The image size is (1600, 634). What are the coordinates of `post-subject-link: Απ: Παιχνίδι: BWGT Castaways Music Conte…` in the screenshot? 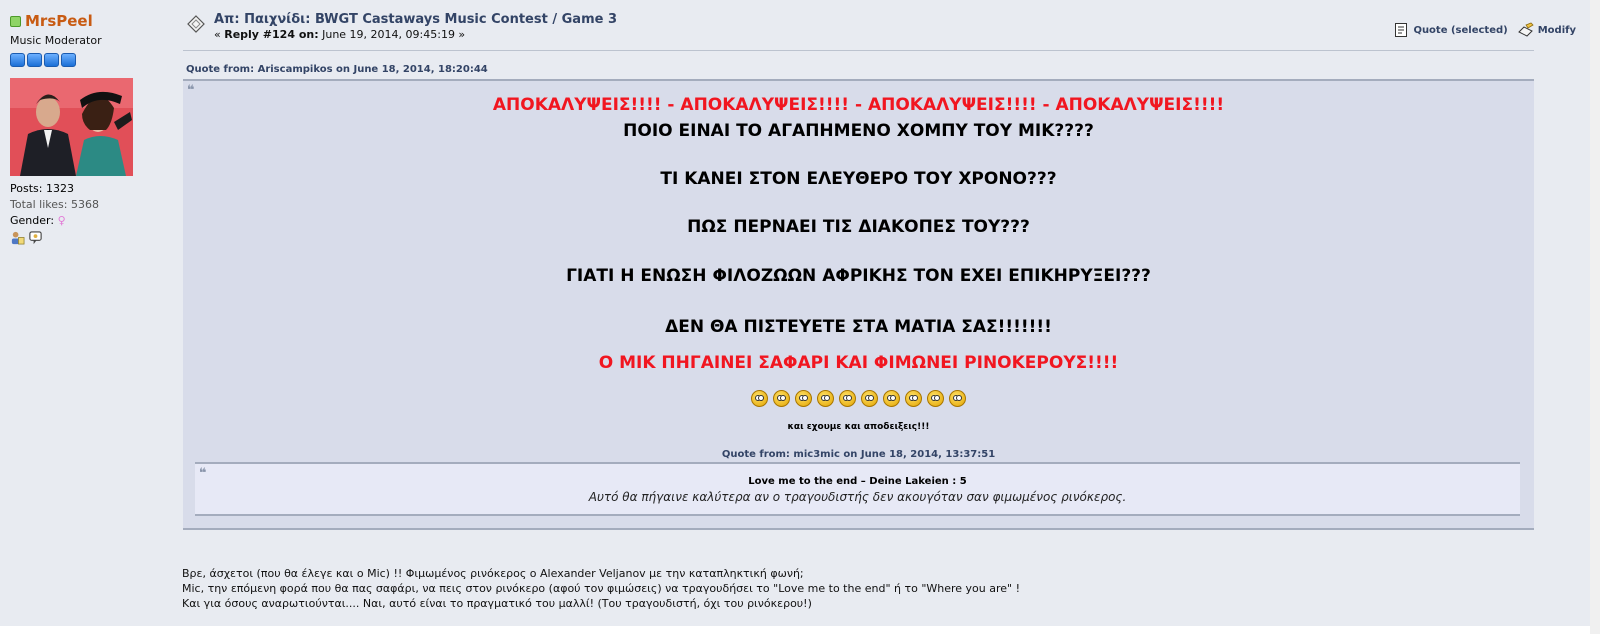 It's located at (415, 19).